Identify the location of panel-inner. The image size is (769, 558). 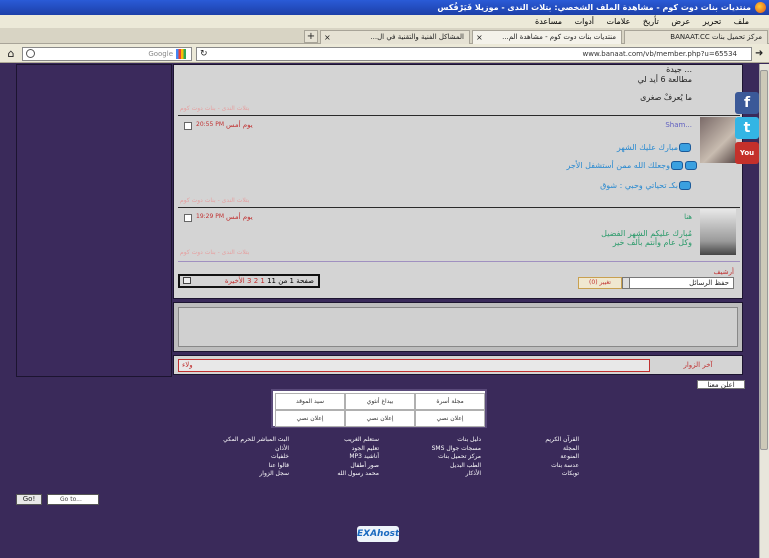
(458, 327).